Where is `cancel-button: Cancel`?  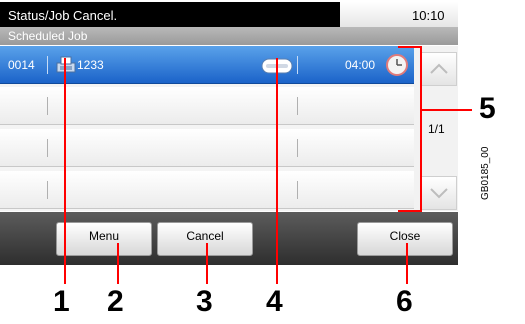
cancel-button: Cancel is located at coordinates (205, 239).